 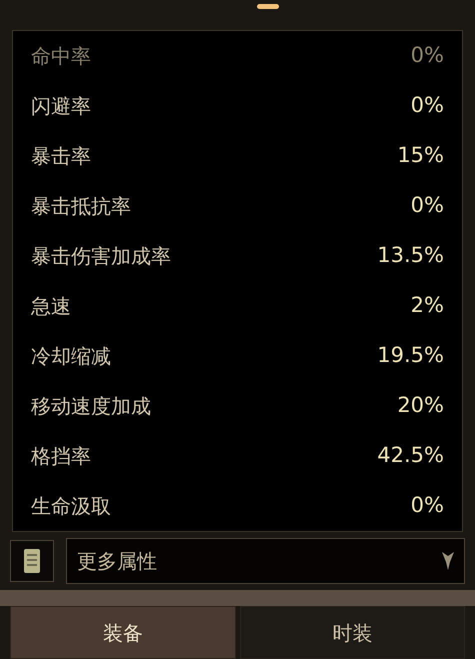 I want to click on lamp-glow-icon, so click(x=267, y=6).